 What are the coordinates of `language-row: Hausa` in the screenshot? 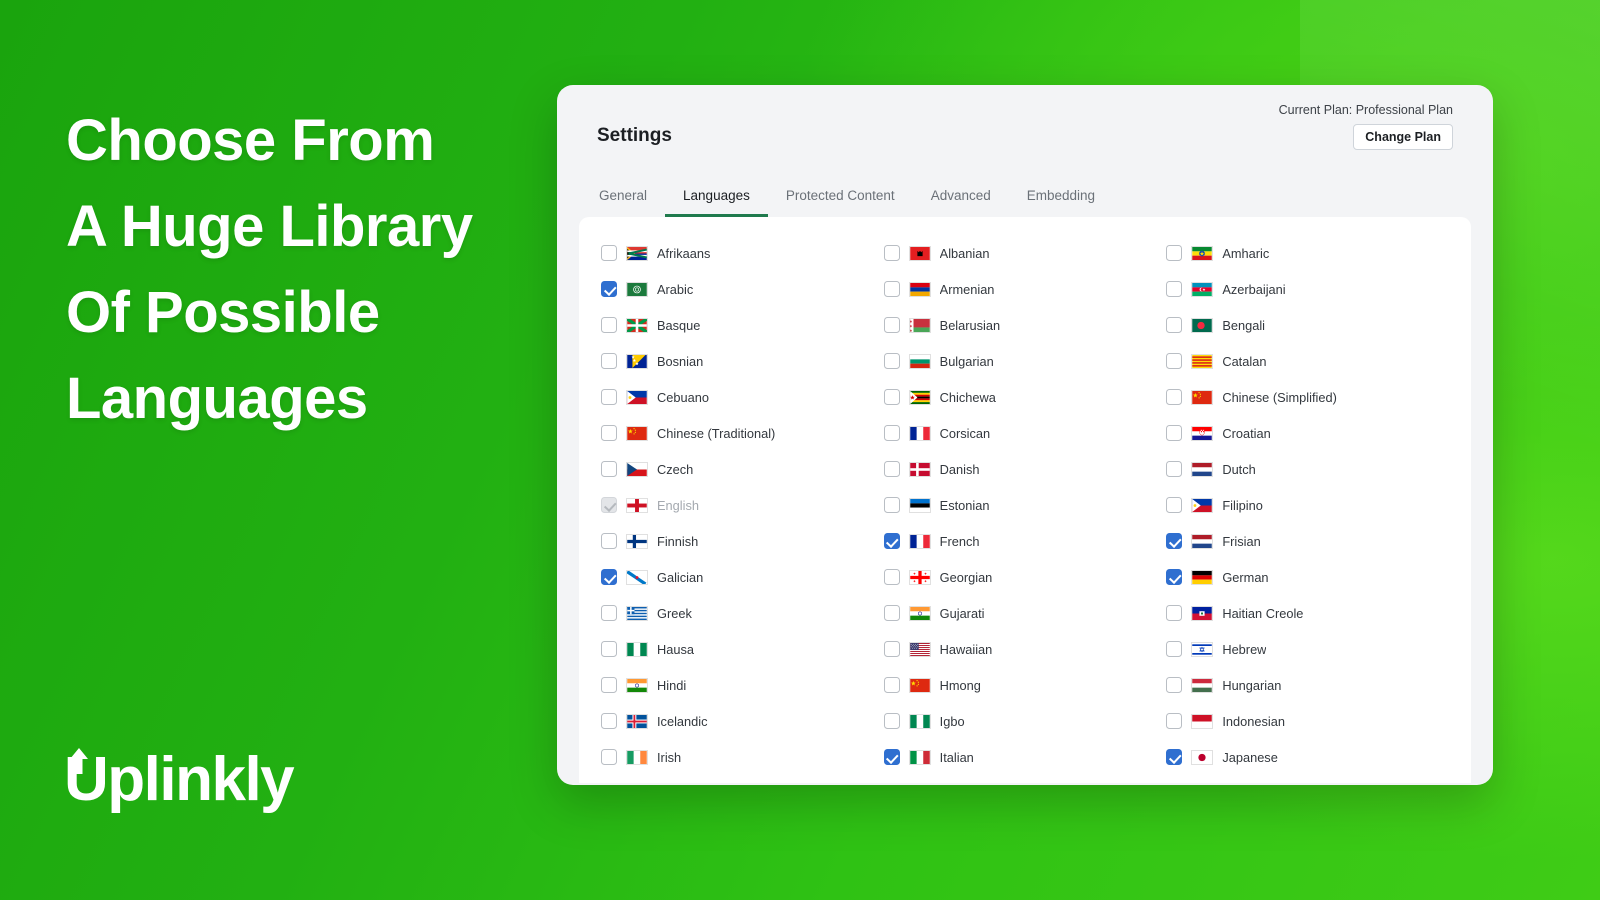 It's located at (742, 649).